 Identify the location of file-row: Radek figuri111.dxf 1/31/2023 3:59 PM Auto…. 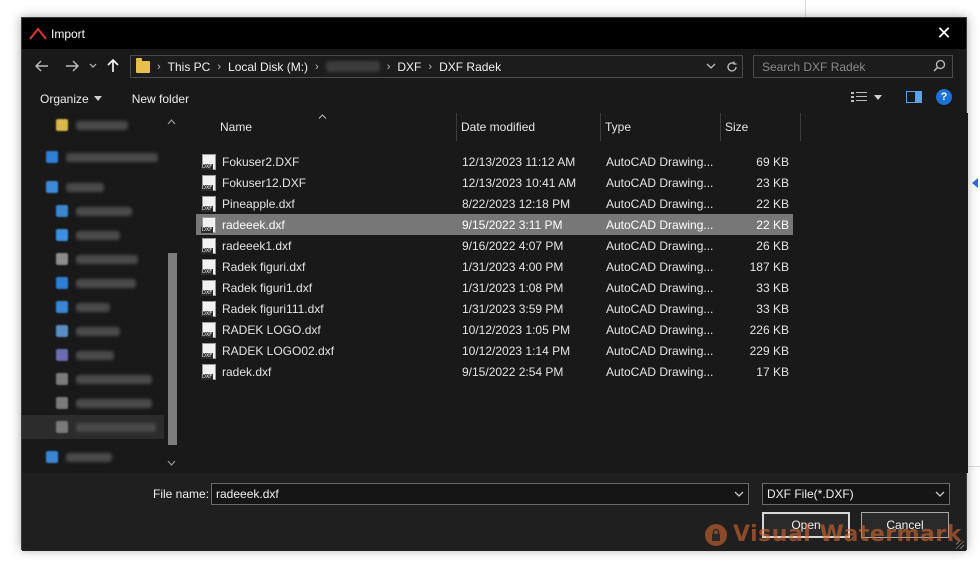
(494, 308).